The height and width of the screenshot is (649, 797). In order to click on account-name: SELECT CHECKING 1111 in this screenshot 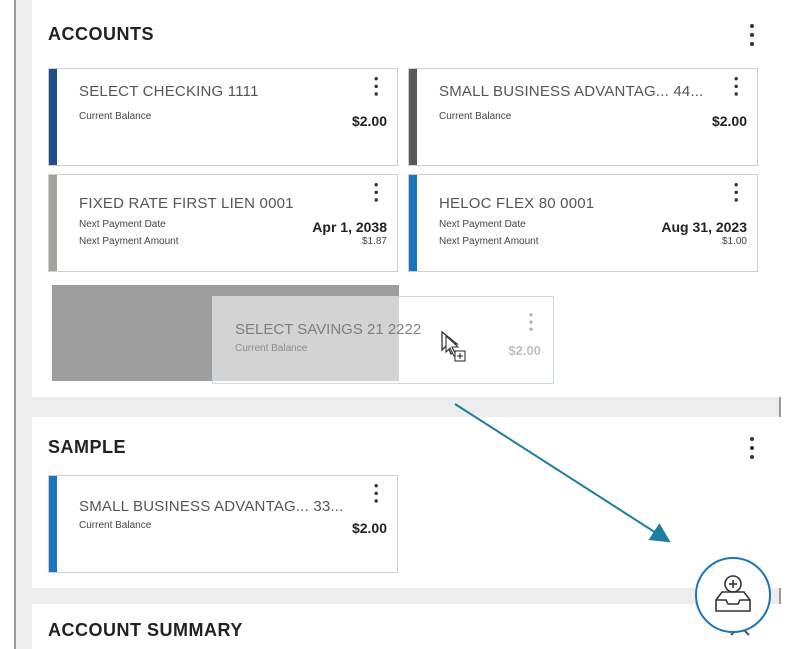, I will do `click(169, 91)`.